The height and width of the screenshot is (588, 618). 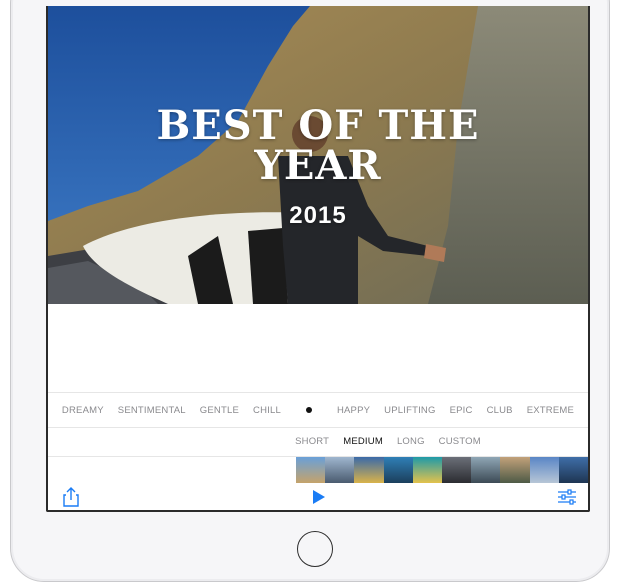 I want to click on preview-spacer, so click(x=318, y=347).